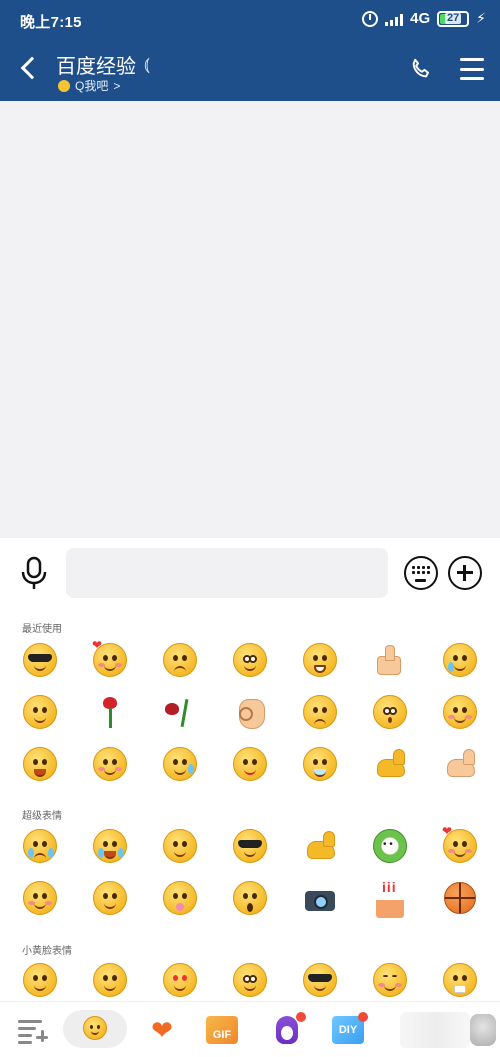  Describe the element at coordinates (320, 660) in the screenshot. I see `grinning-face-emoji` at that location.